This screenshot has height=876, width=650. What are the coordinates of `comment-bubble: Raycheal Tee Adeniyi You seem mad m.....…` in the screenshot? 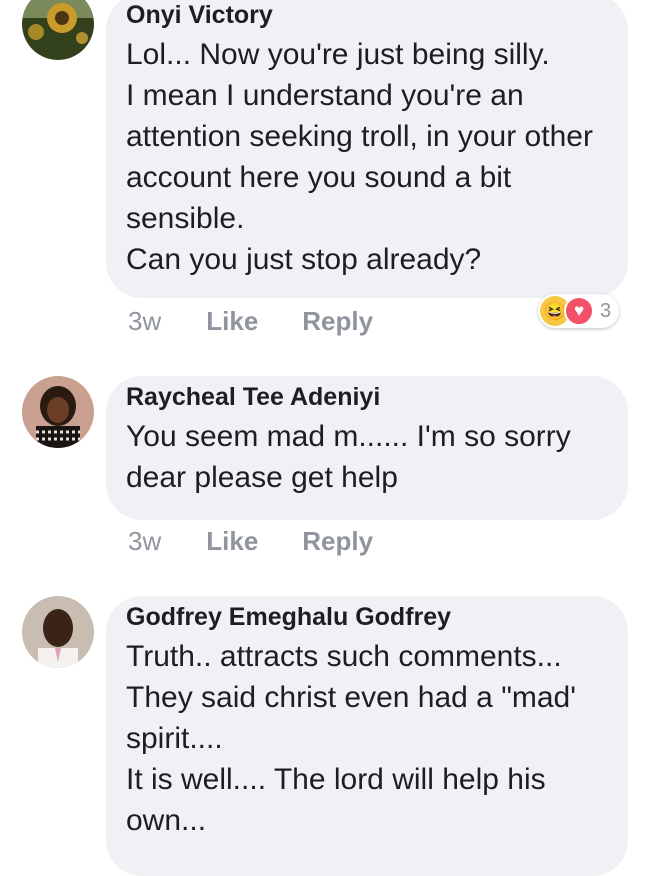 It's located at (367, 448).